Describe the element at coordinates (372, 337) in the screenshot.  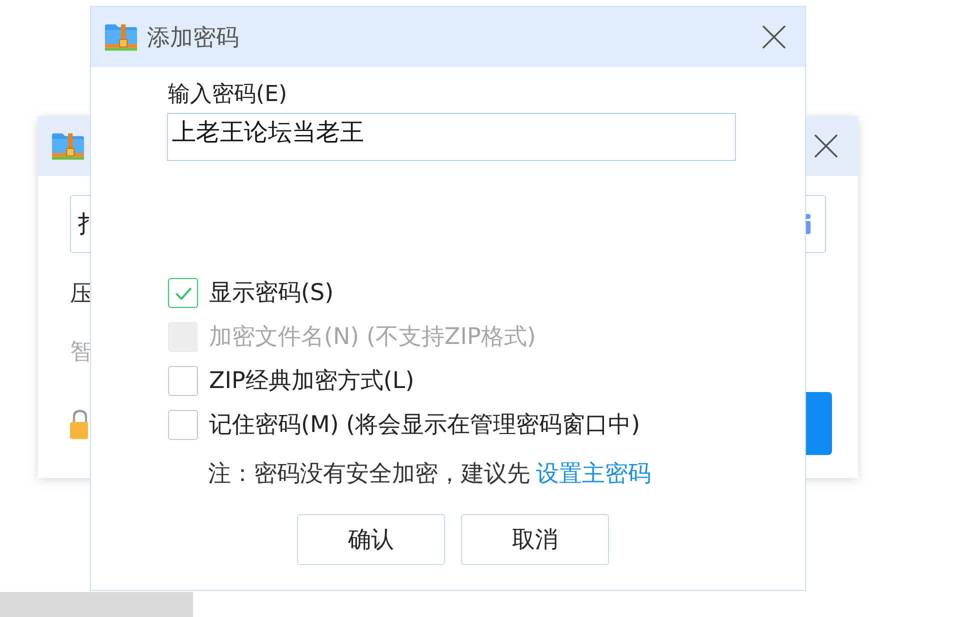
I see `checkbox-label: 加密文件名(N) (不支持ZIP格式)` at that location.